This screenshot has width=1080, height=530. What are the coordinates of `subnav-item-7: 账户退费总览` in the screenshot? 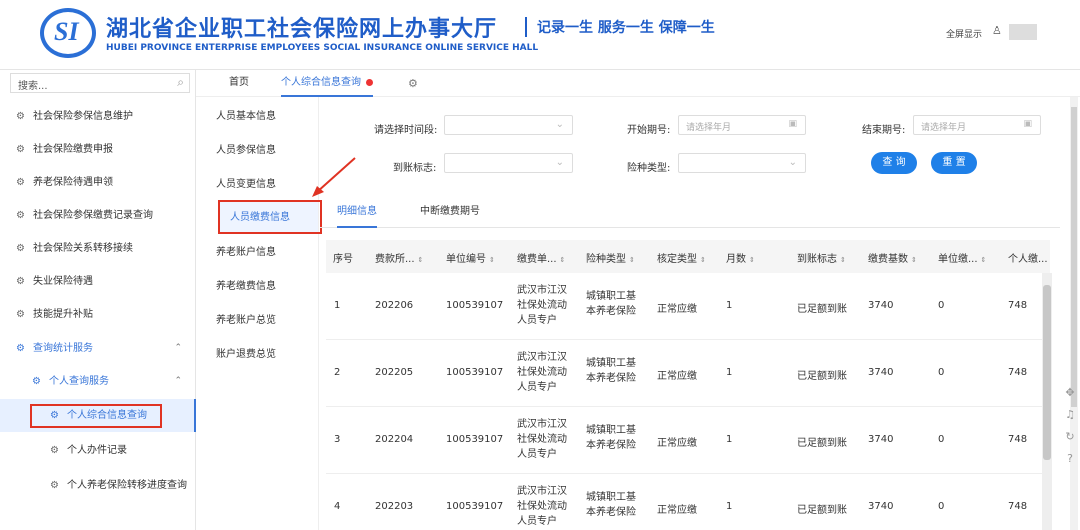 It's located at (266, 355).